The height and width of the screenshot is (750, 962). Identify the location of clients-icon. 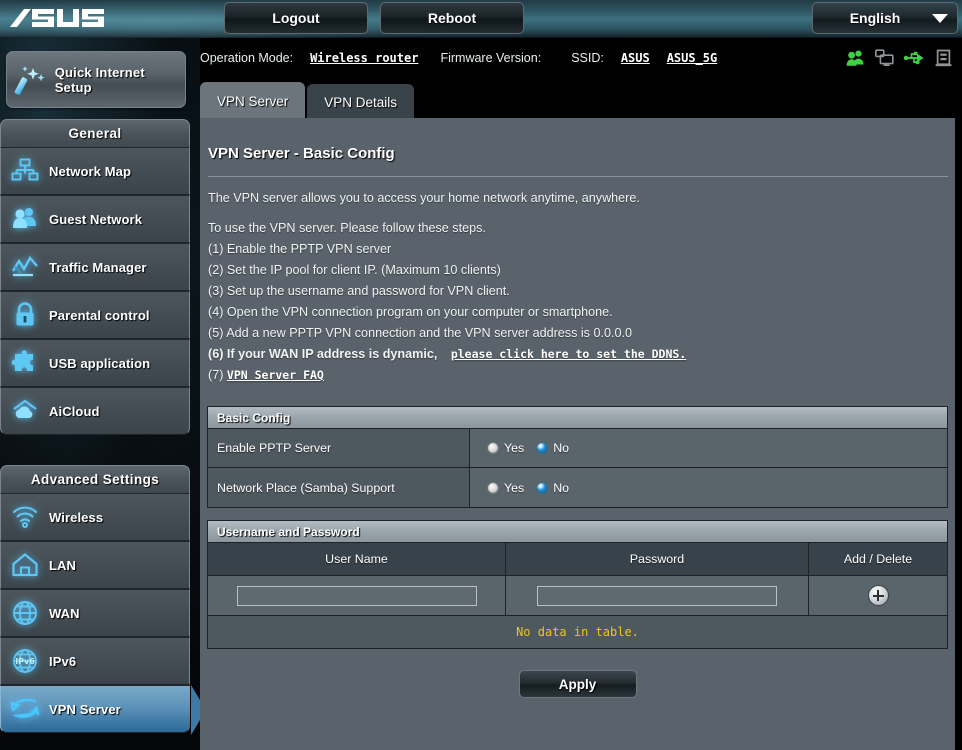
(855, 58).